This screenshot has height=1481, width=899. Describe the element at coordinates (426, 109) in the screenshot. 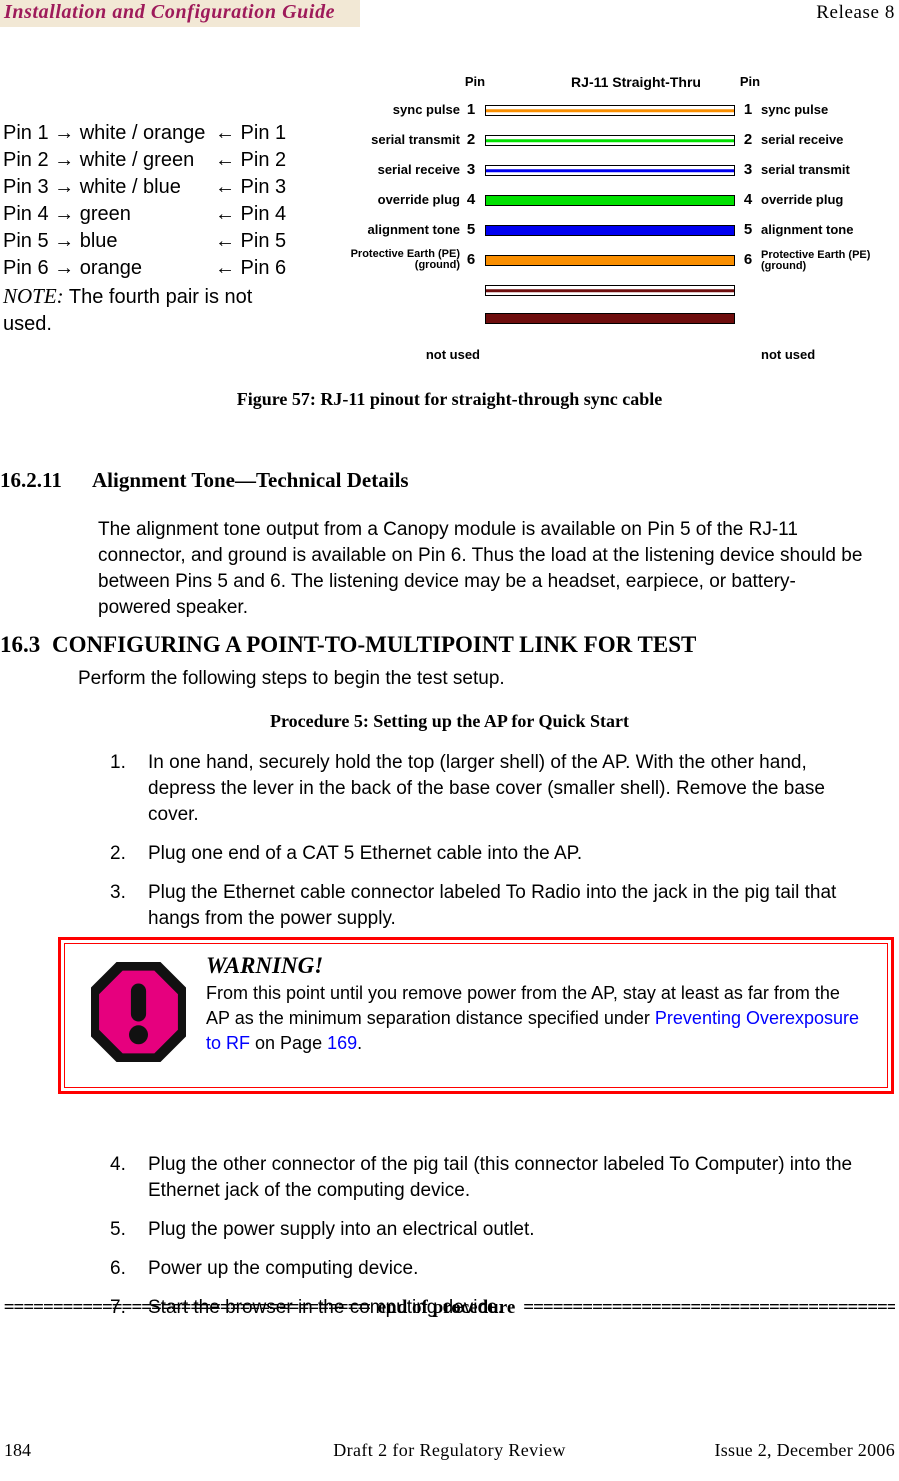

I see `wire-label-left: sync pulse` at that location.